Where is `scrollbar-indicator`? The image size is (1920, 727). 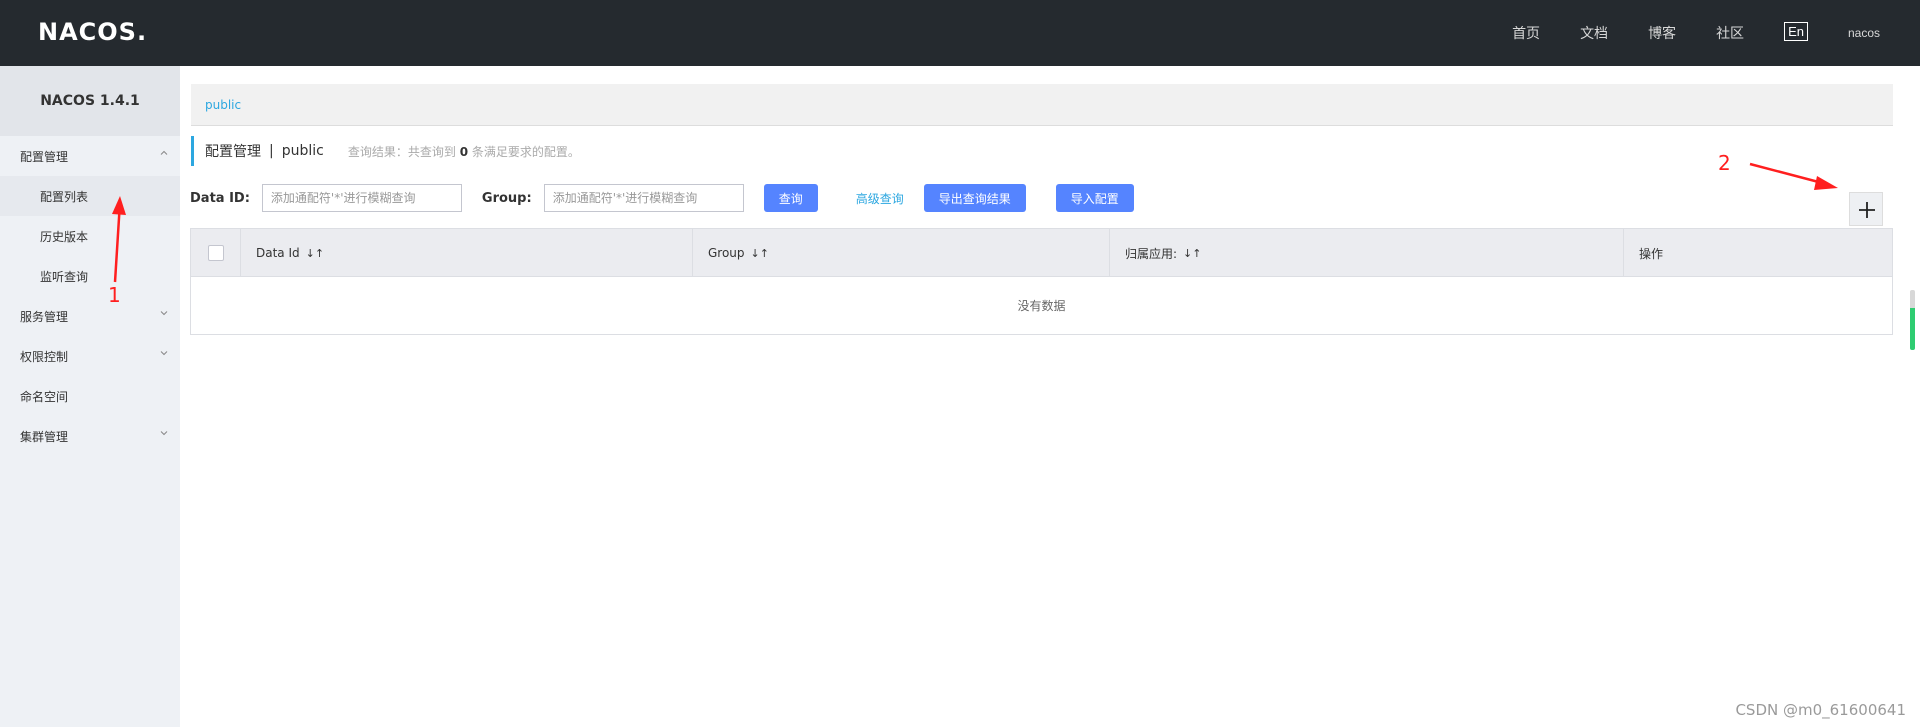
scrollbar-indicator is located at coordinates (1912, 320).